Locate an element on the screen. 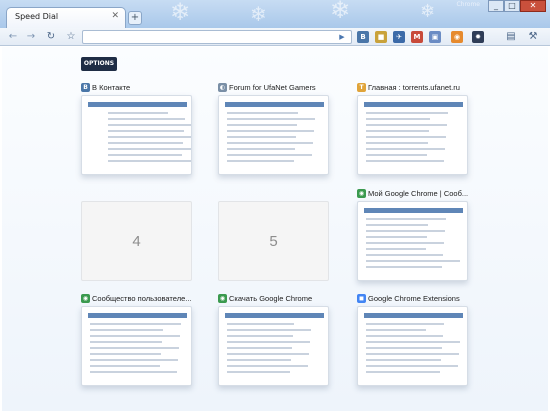 This screenshot has height=413, width=550. tab-speed-dial: Speed Dial ✕ is located at coordinates (66, 17).